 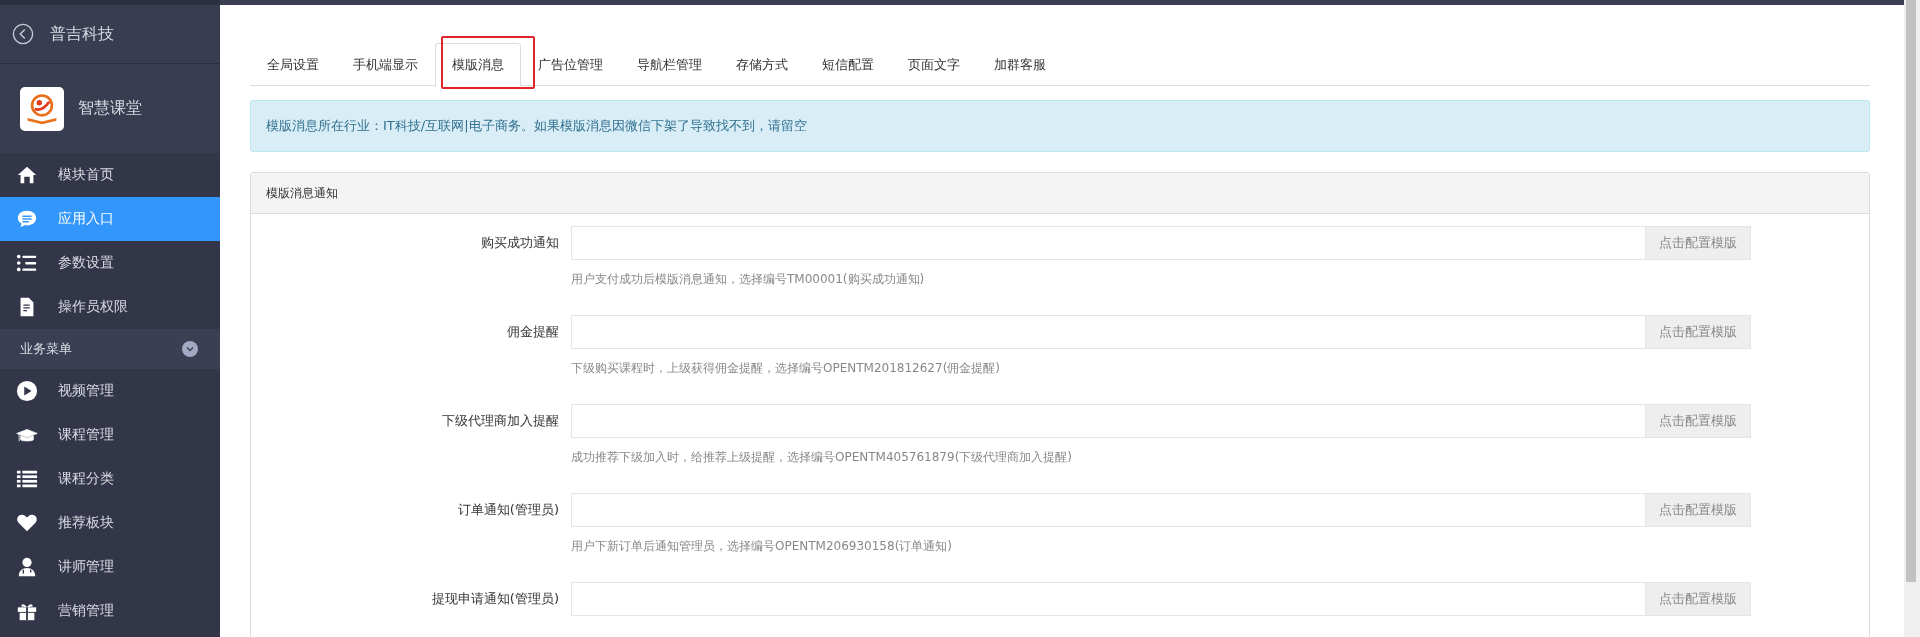 I want to click on menu-item: 视频管理, so click(x=110, y=391).